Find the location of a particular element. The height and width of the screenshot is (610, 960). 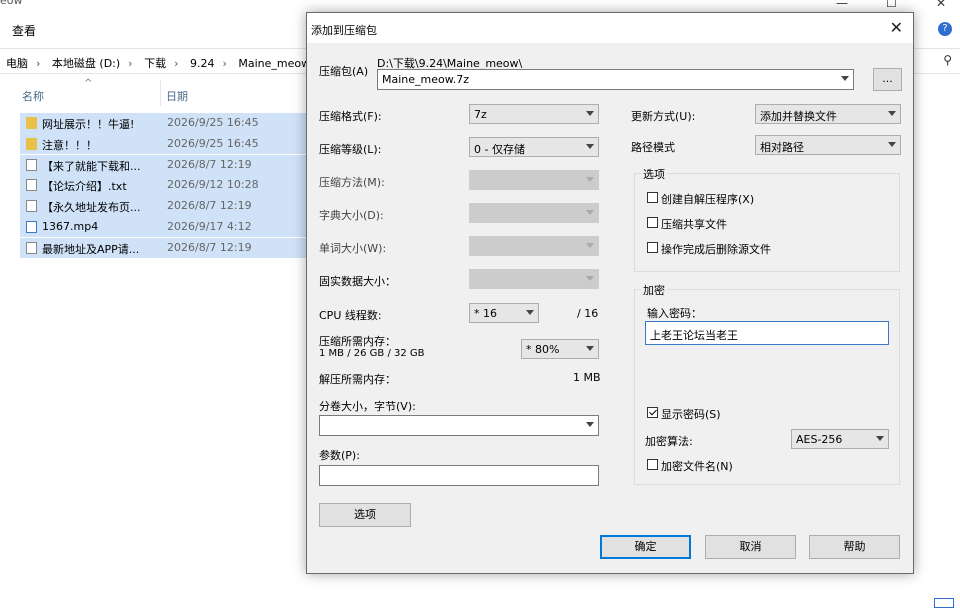

options-button: 选项 is located at coordinates (365, 515).